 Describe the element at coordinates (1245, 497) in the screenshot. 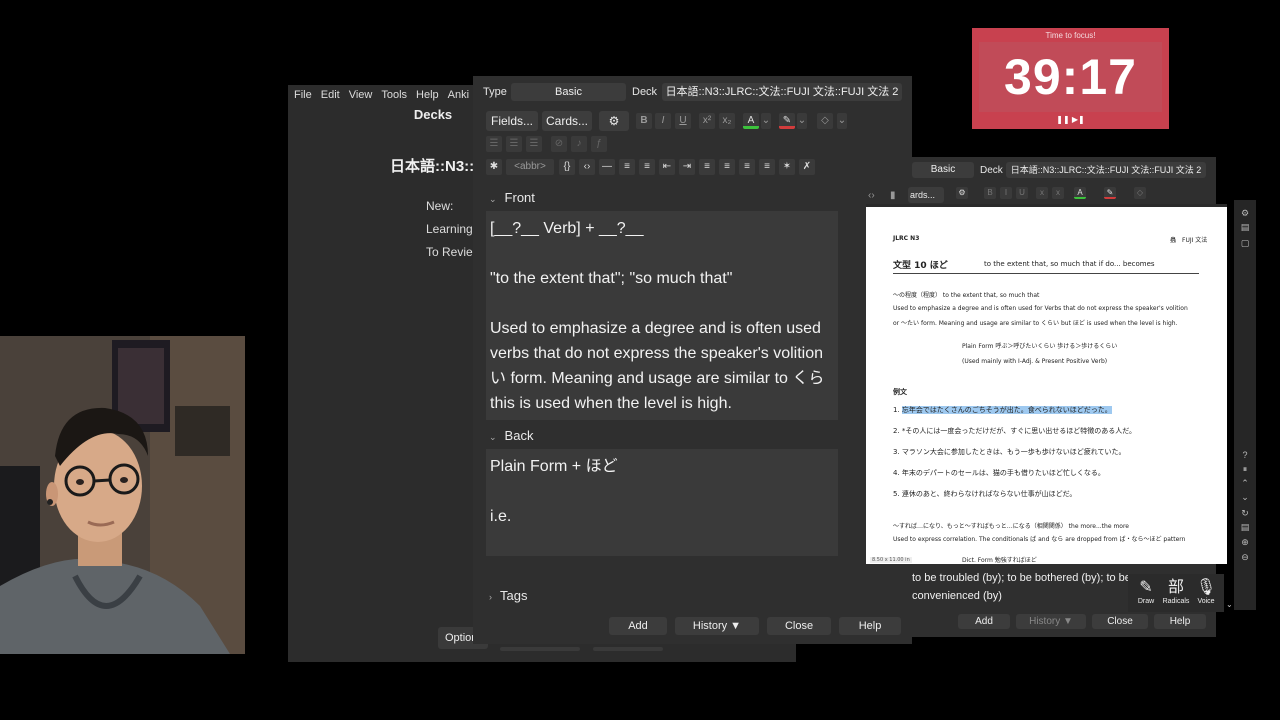

I see `down-icon: ⌄` at that location.